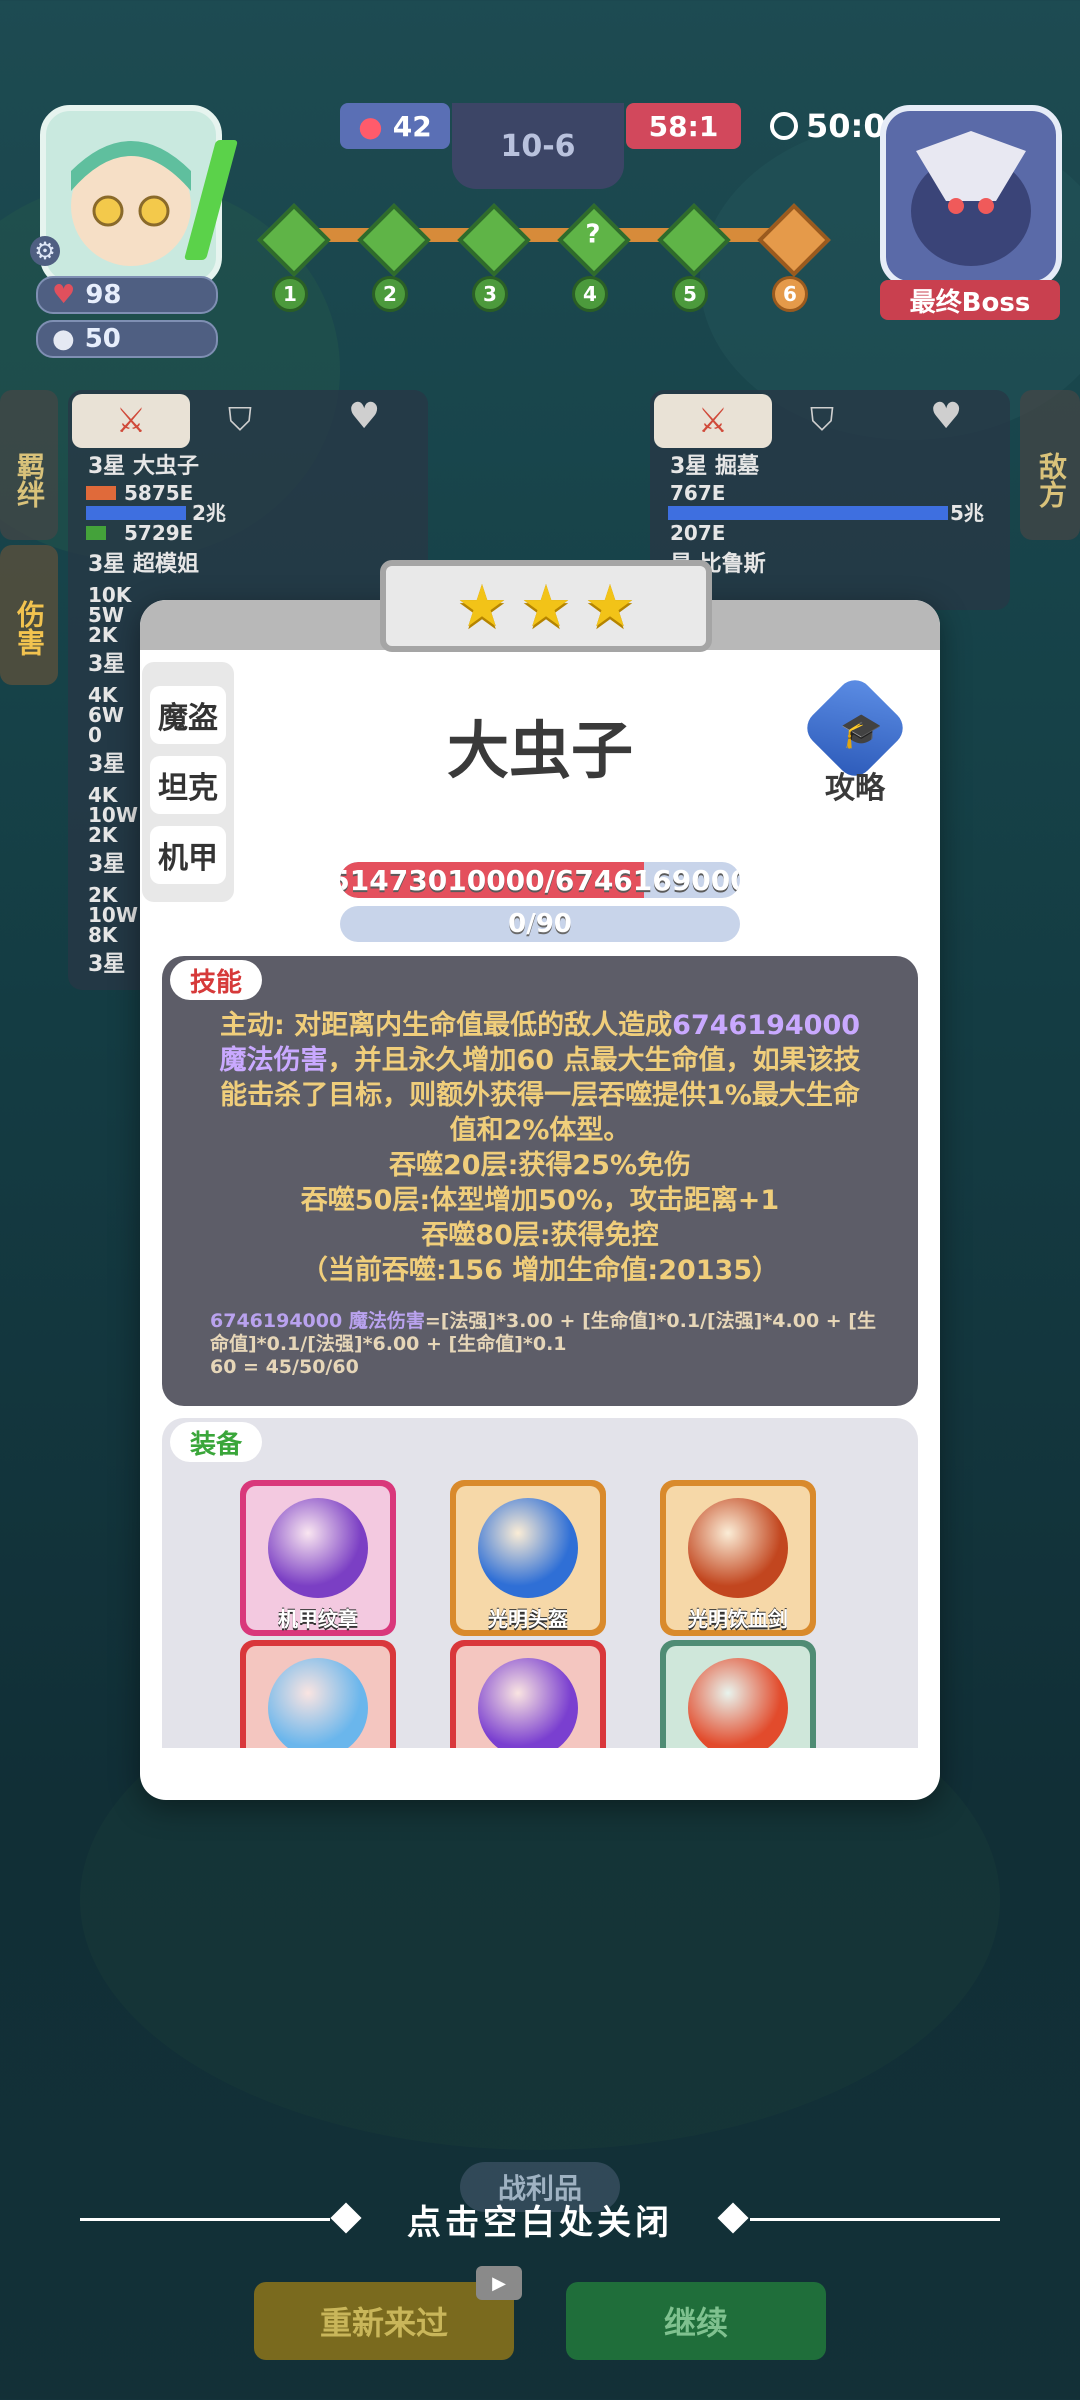 This screenshot has width=1080, height=2400. I want to click on ally-unit-value: 2兆, so click(209, 513).